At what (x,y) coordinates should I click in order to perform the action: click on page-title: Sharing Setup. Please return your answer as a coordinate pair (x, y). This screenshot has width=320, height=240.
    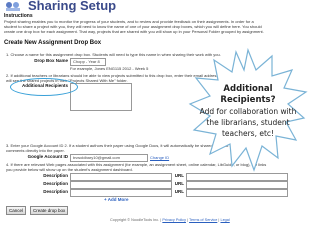
    Looking at the image, I should click on (72, 6).